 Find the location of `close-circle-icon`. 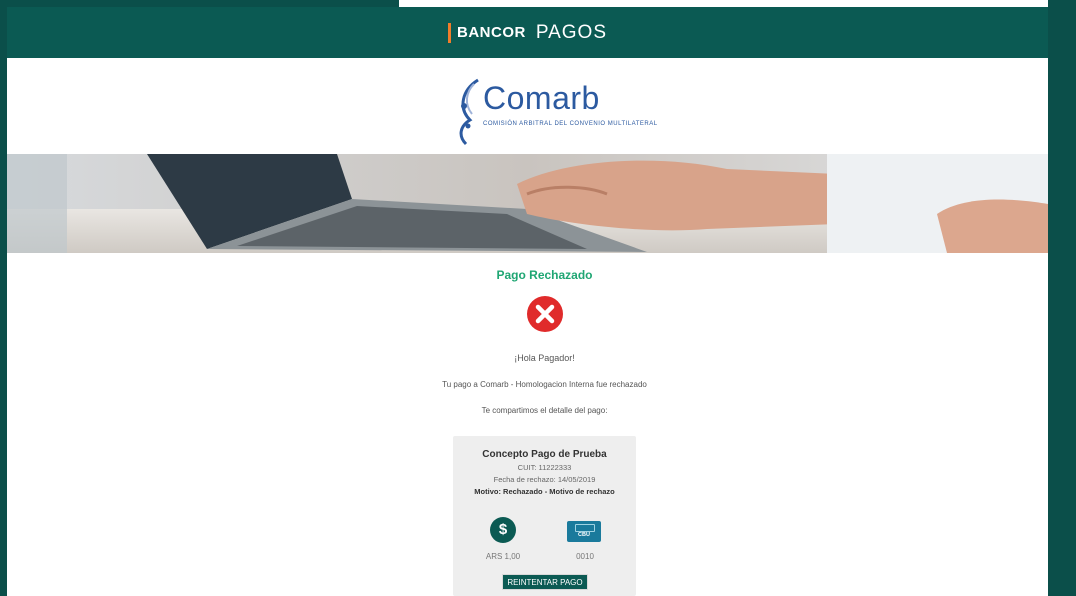

close-circle-icon is located at coordinates (545, 314).